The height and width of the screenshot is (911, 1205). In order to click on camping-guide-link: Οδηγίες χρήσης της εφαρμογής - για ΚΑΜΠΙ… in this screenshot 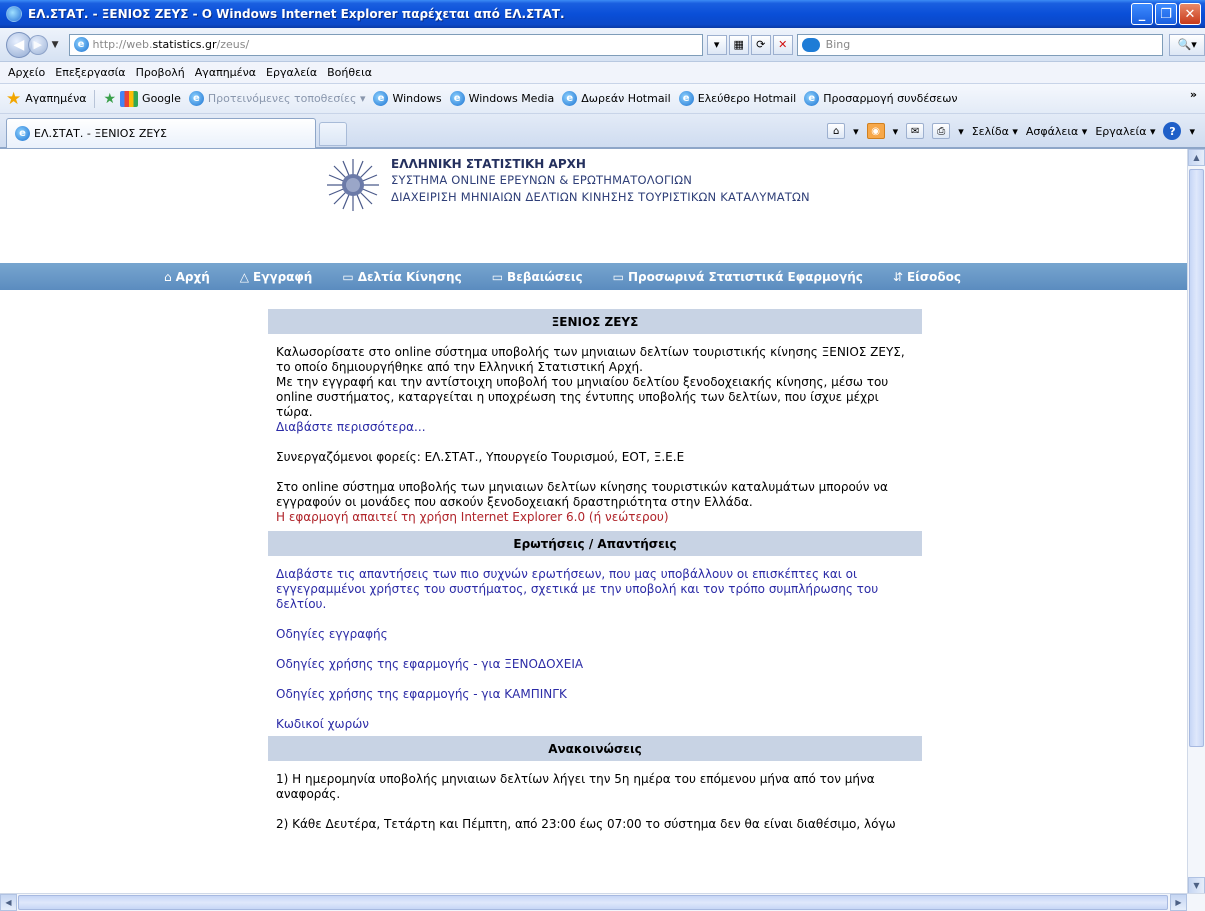, I will do `click(595, 694)`.